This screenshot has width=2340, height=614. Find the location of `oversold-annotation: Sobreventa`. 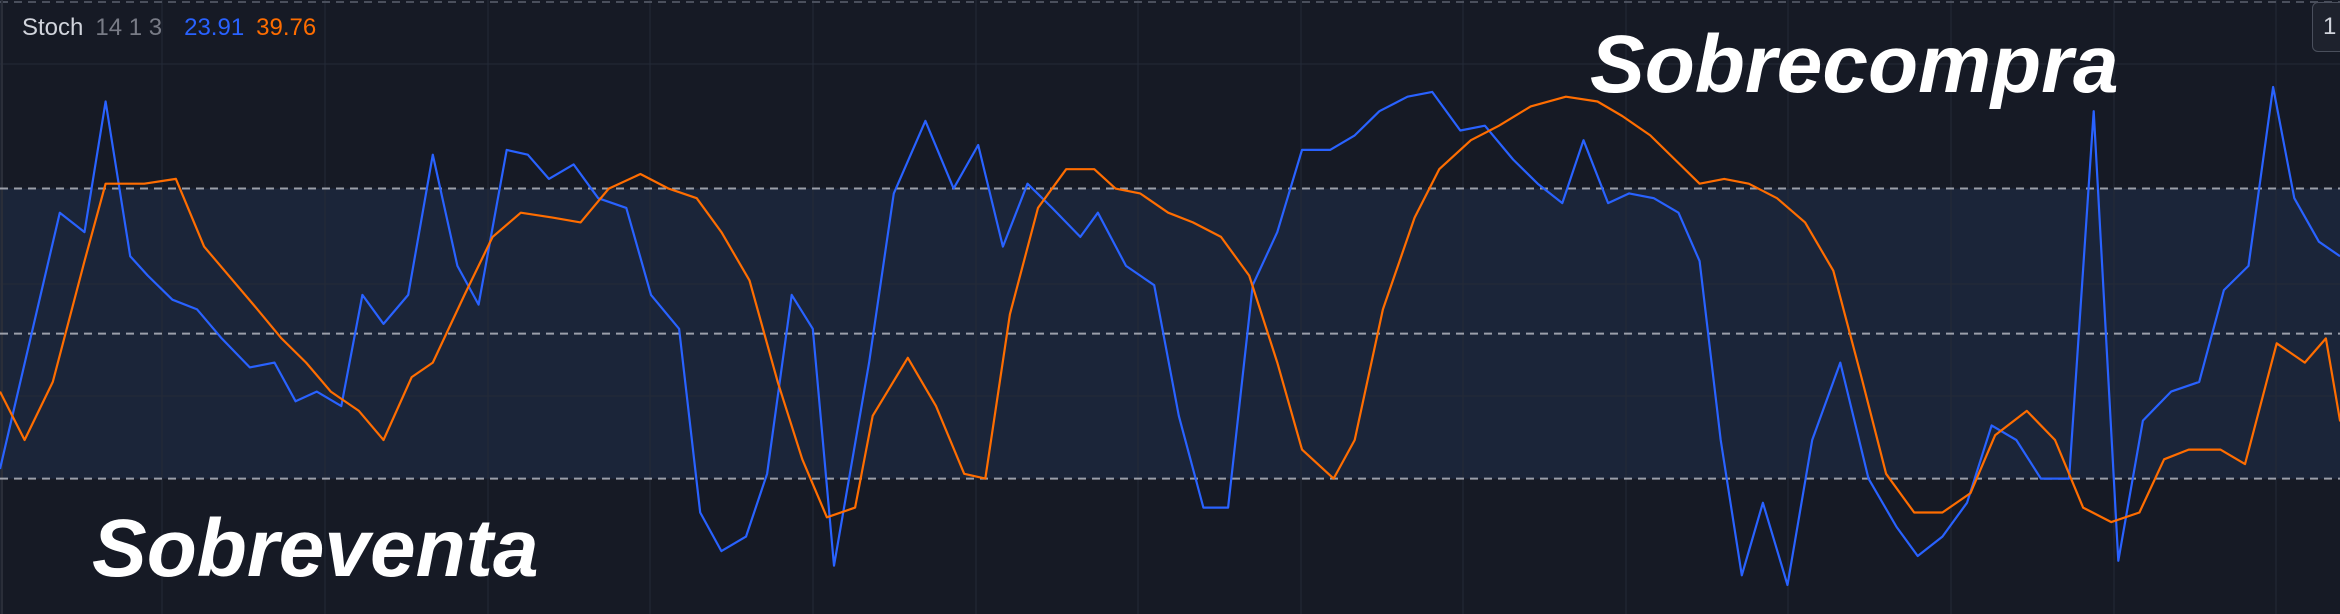

oversold-annotation: Sobreventa is located at coordinates (315, 548).